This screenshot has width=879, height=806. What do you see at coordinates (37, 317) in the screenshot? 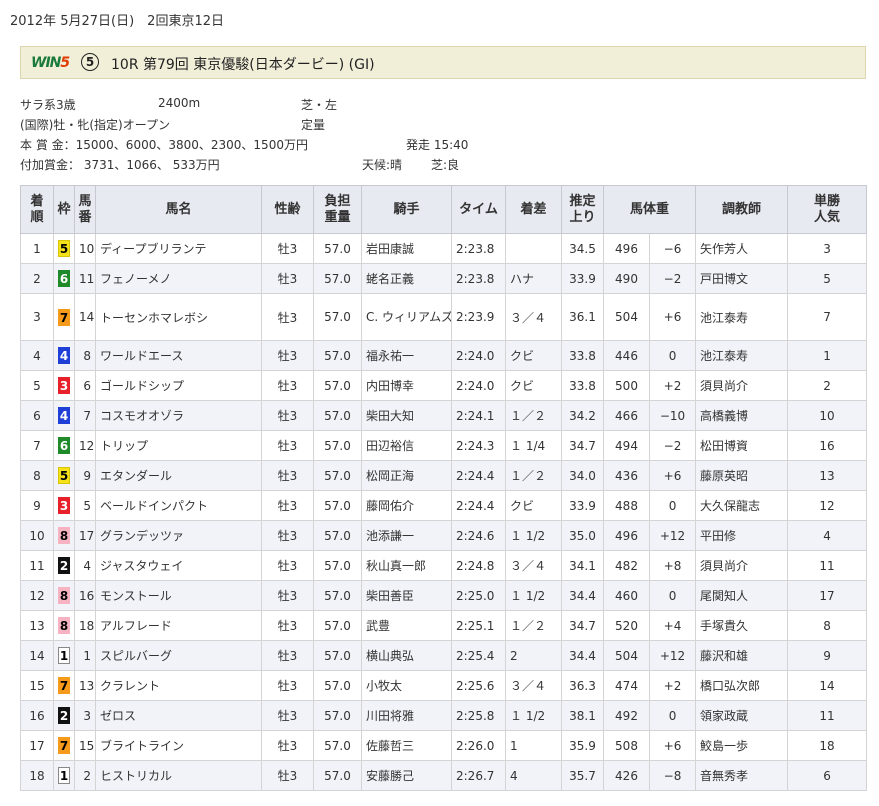
I see `result-pos: 3` at bounding box center [37, 317].